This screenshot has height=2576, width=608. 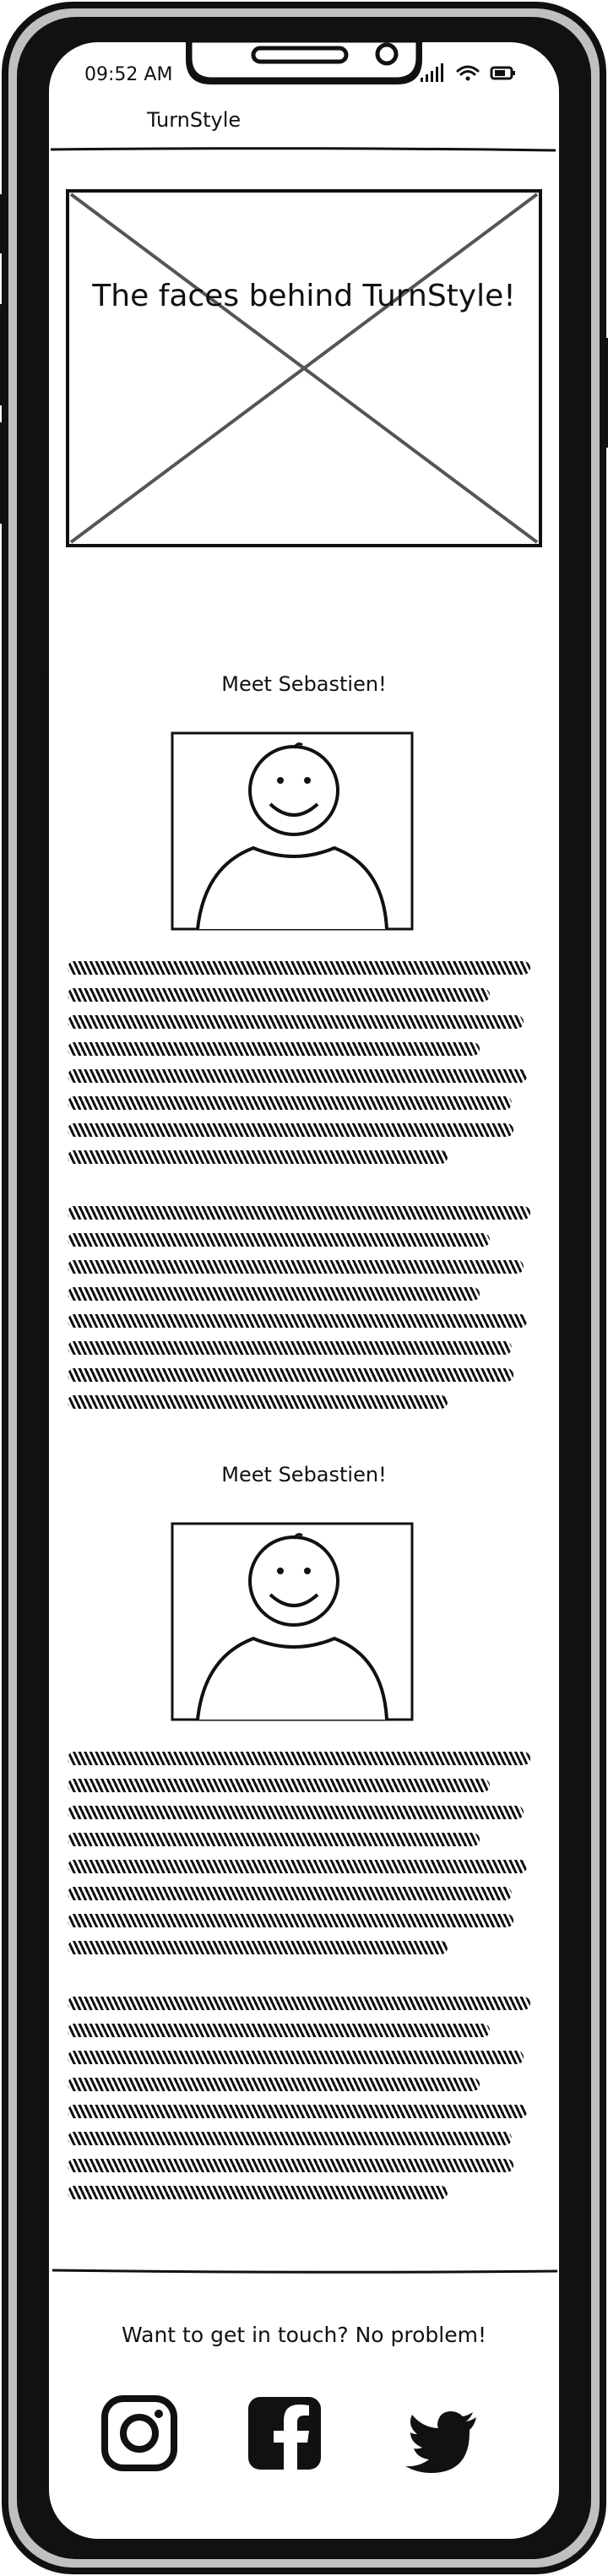 What do you see at coordinates (139, 2433) in the screenshot?
I see `instagram-icon` at bounding box center [139, 2433].